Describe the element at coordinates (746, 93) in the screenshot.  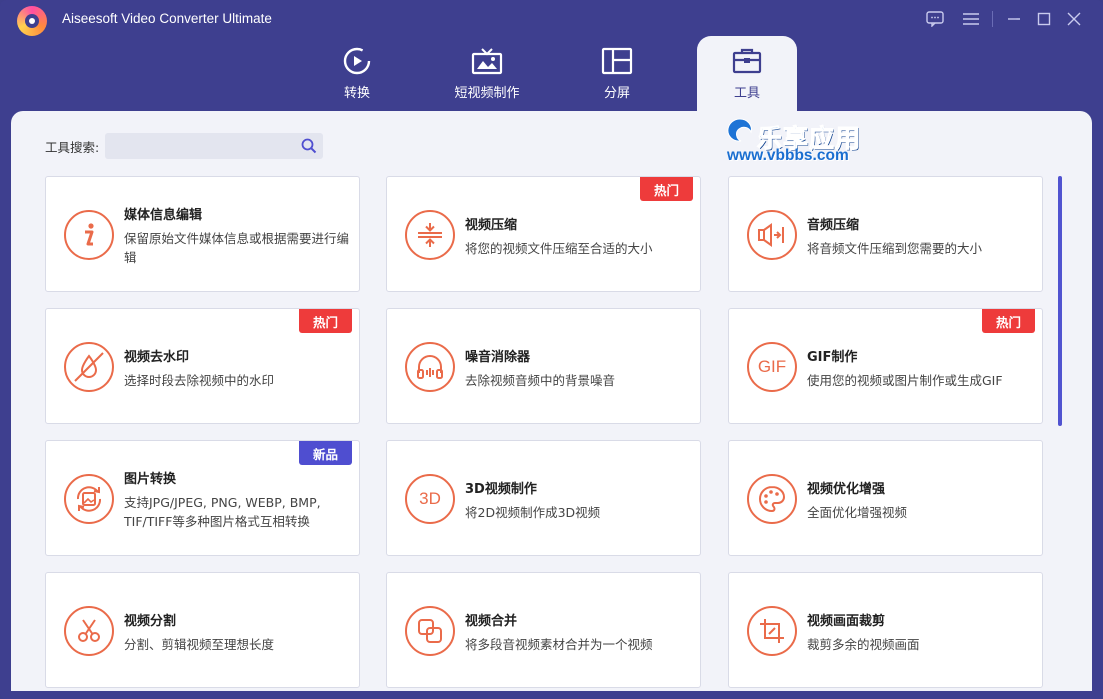
I see `tab-toolbox-label: 工具` at that location.